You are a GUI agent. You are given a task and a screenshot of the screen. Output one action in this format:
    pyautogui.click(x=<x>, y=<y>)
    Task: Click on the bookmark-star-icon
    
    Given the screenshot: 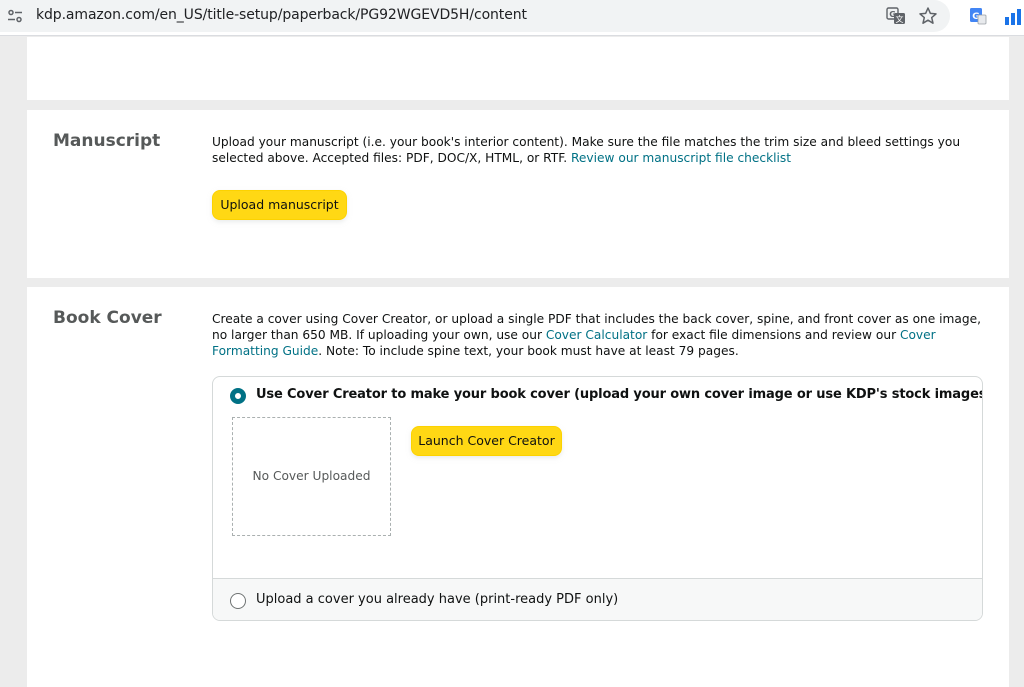 What is the action you would take?
    pyautogui.click(x=928, y=16)
    